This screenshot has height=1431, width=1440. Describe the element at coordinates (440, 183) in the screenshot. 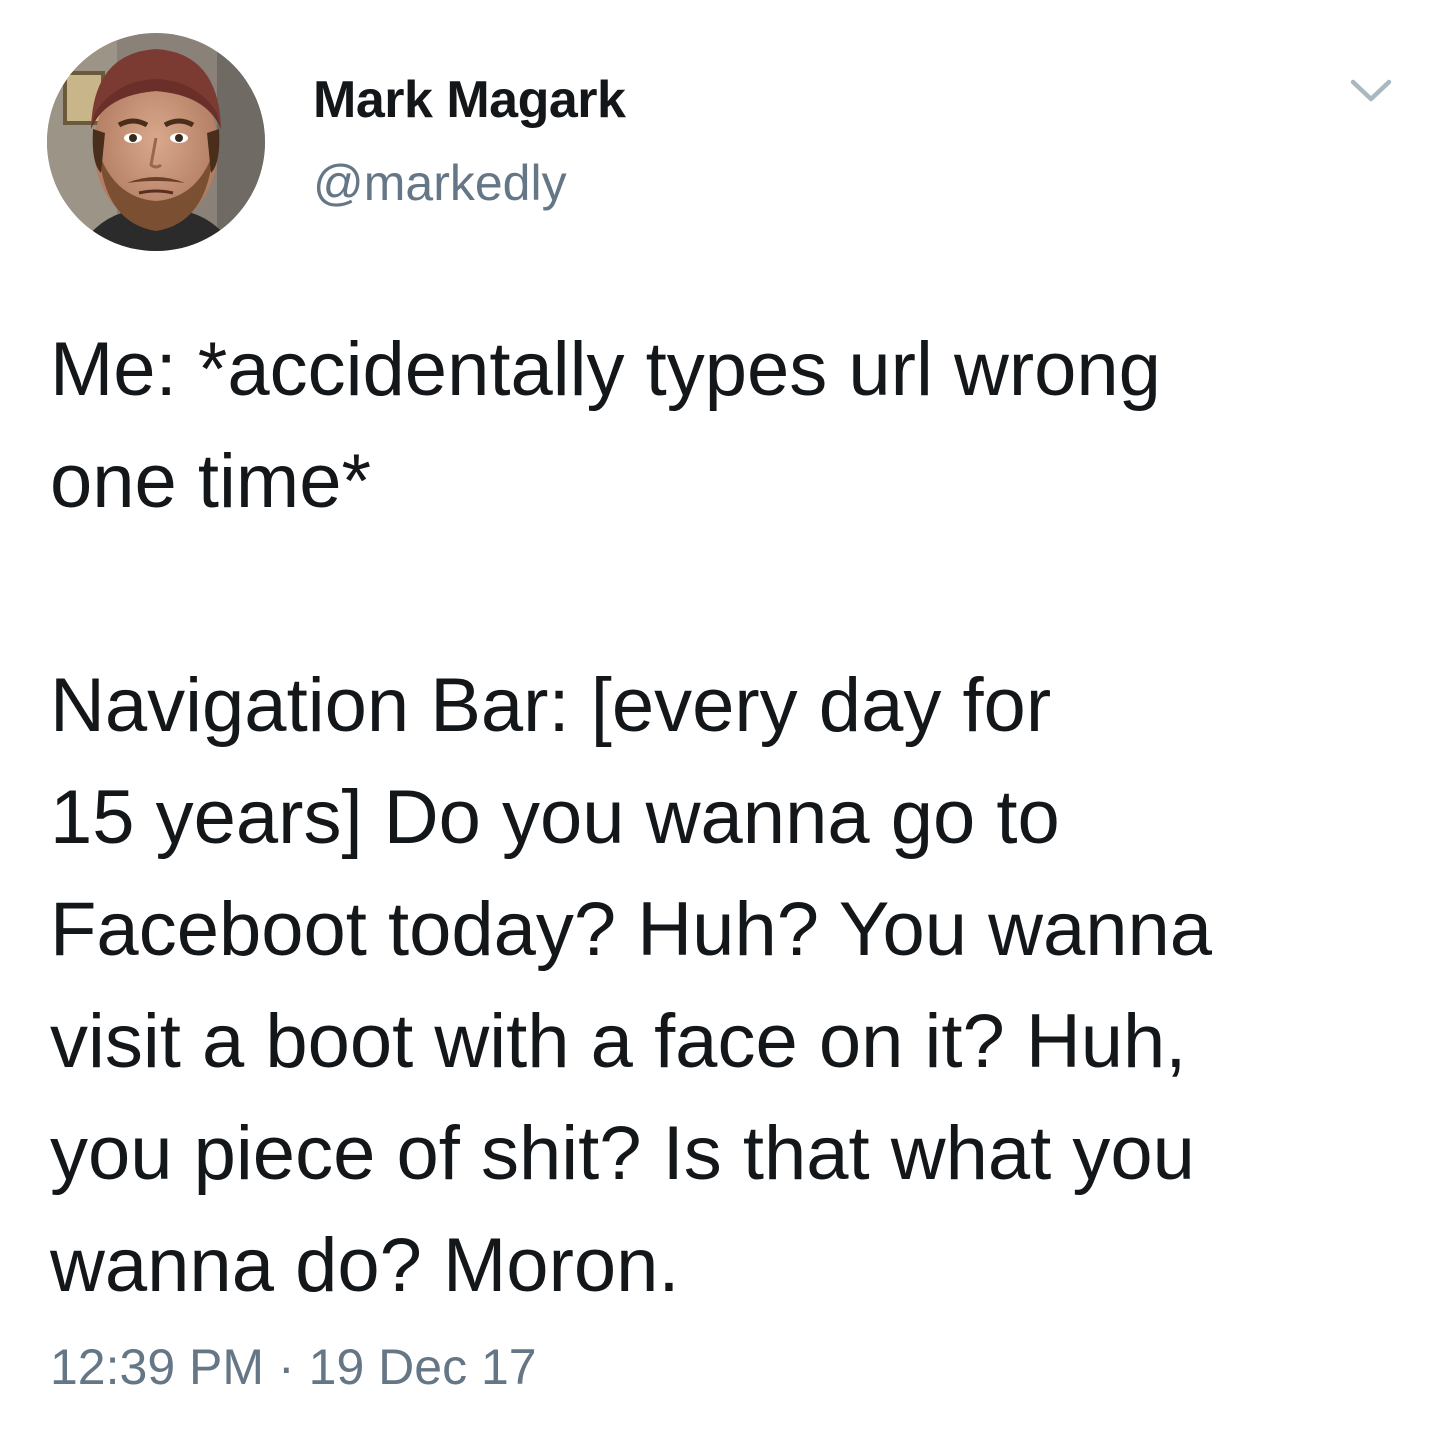

I see `author-handle: @markedly` at that location.